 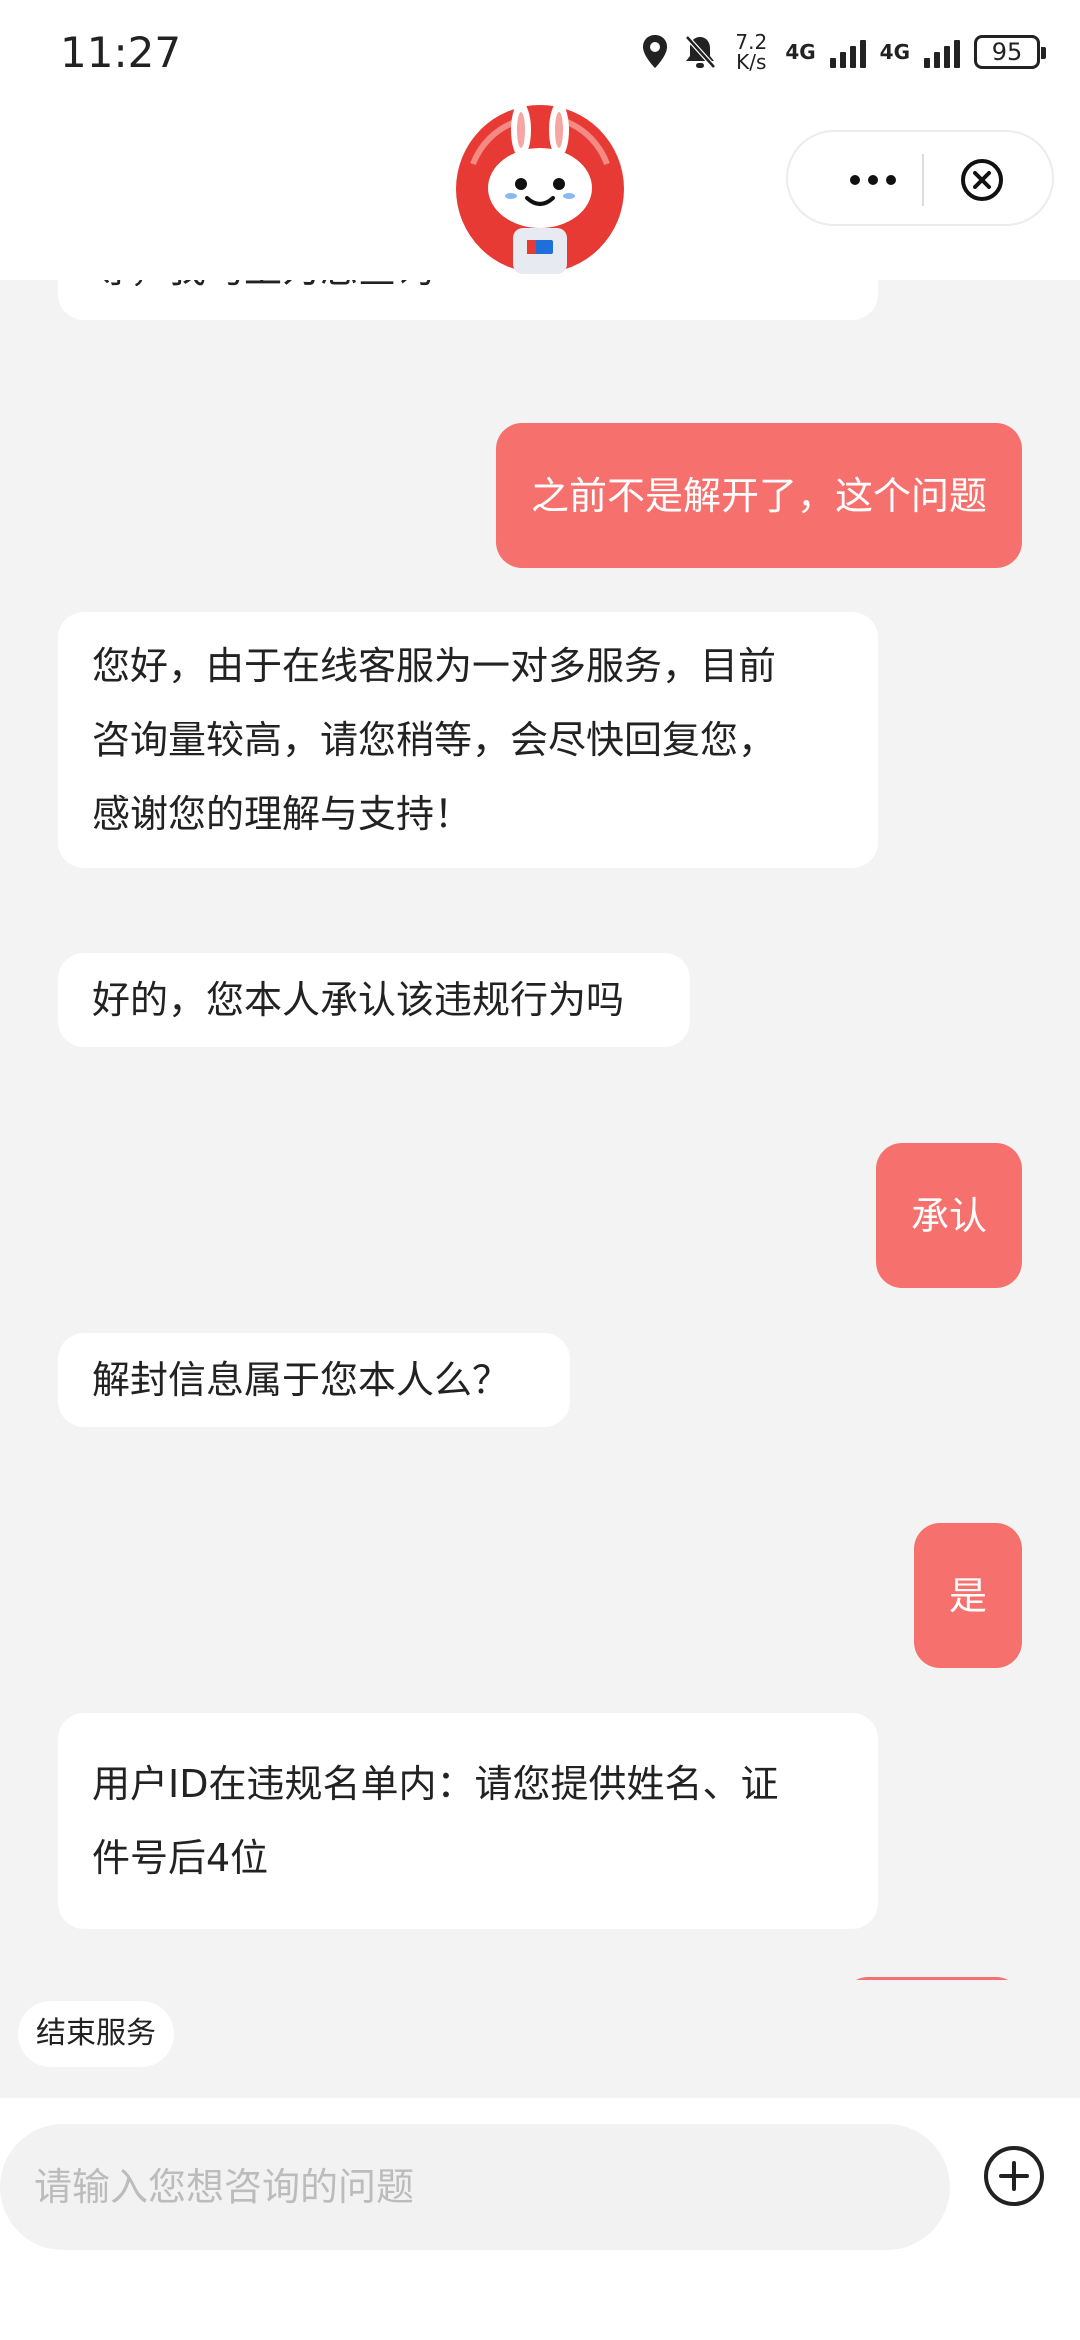 What do you see at coordinates (982, 180) in the screenshot?
I see `close-circle-icon` at bounding box center [982, 180].